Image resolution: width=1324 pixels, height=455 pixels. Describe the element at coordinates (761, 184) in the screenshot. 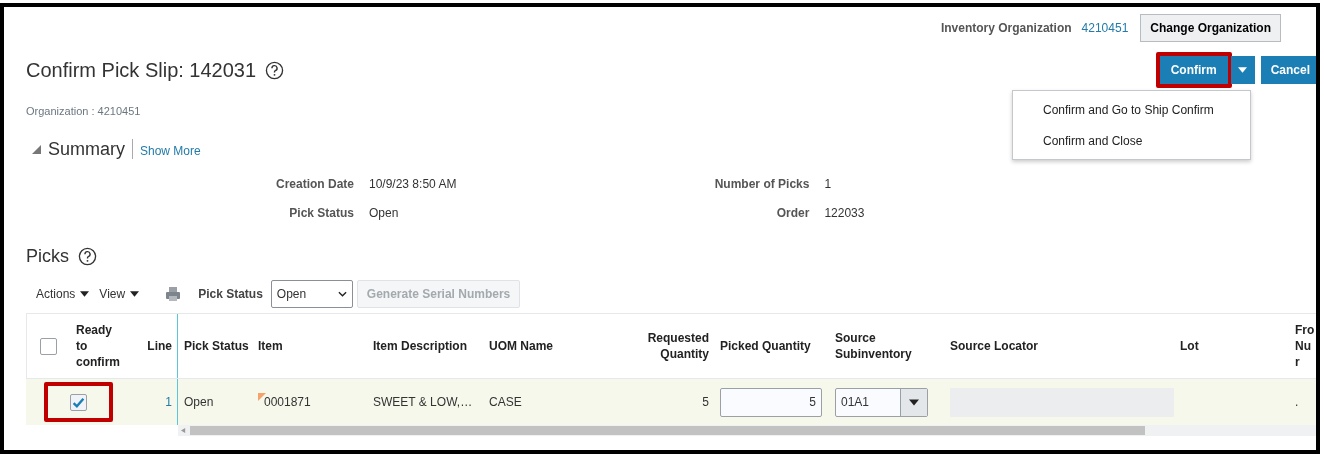

I see `field-label: Number of Picks` at that location.